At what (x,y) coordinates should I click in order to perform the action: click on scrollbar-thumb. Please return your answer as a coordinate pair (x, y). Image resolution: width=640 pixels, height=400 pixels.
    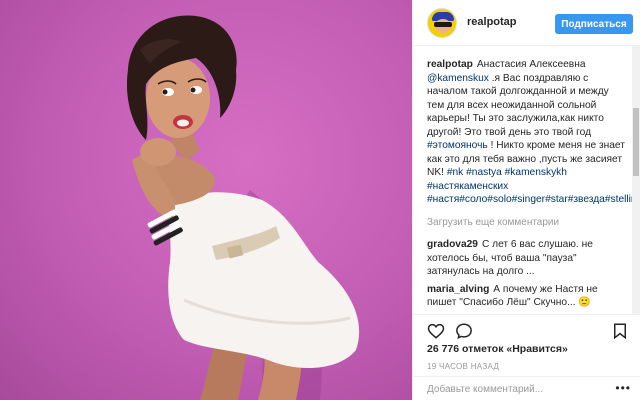
    Looking at the image, I should click on (636, 142).